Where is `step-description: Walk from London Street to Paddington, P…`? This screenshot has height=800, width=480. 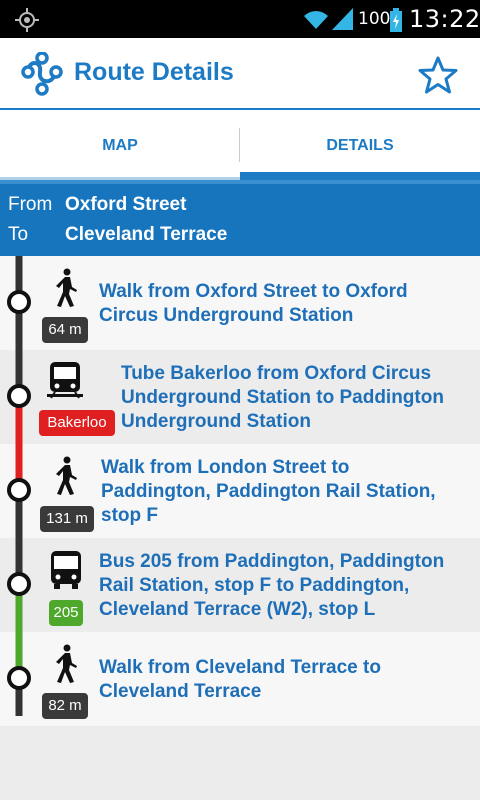
step-description: Walk from London Street to Paddington, P… is located at coordinates (268, 492).